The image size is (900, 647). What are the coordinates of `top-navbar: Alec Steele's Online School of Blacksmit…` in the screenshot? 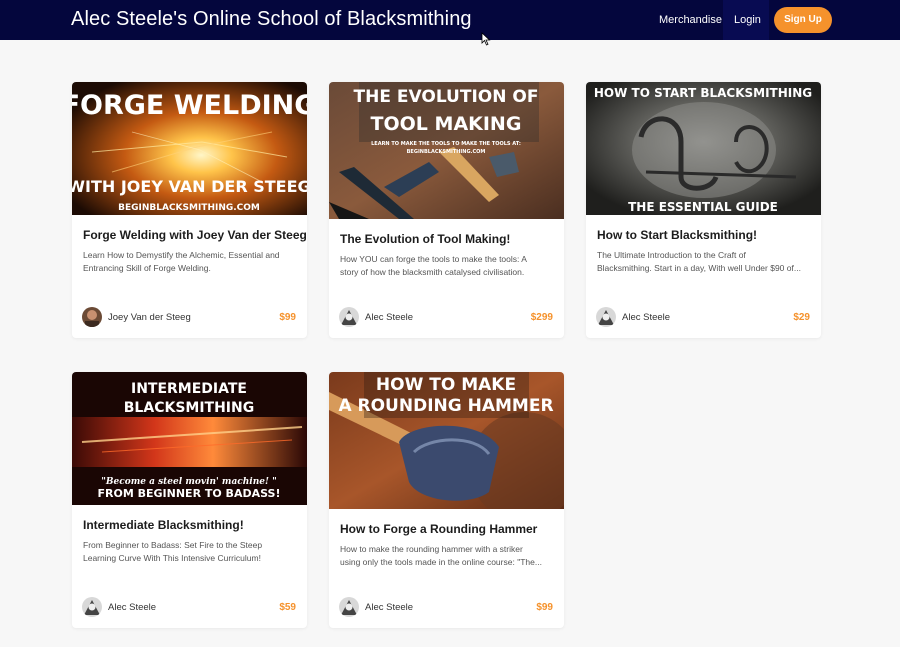 It's located at (450, 20).